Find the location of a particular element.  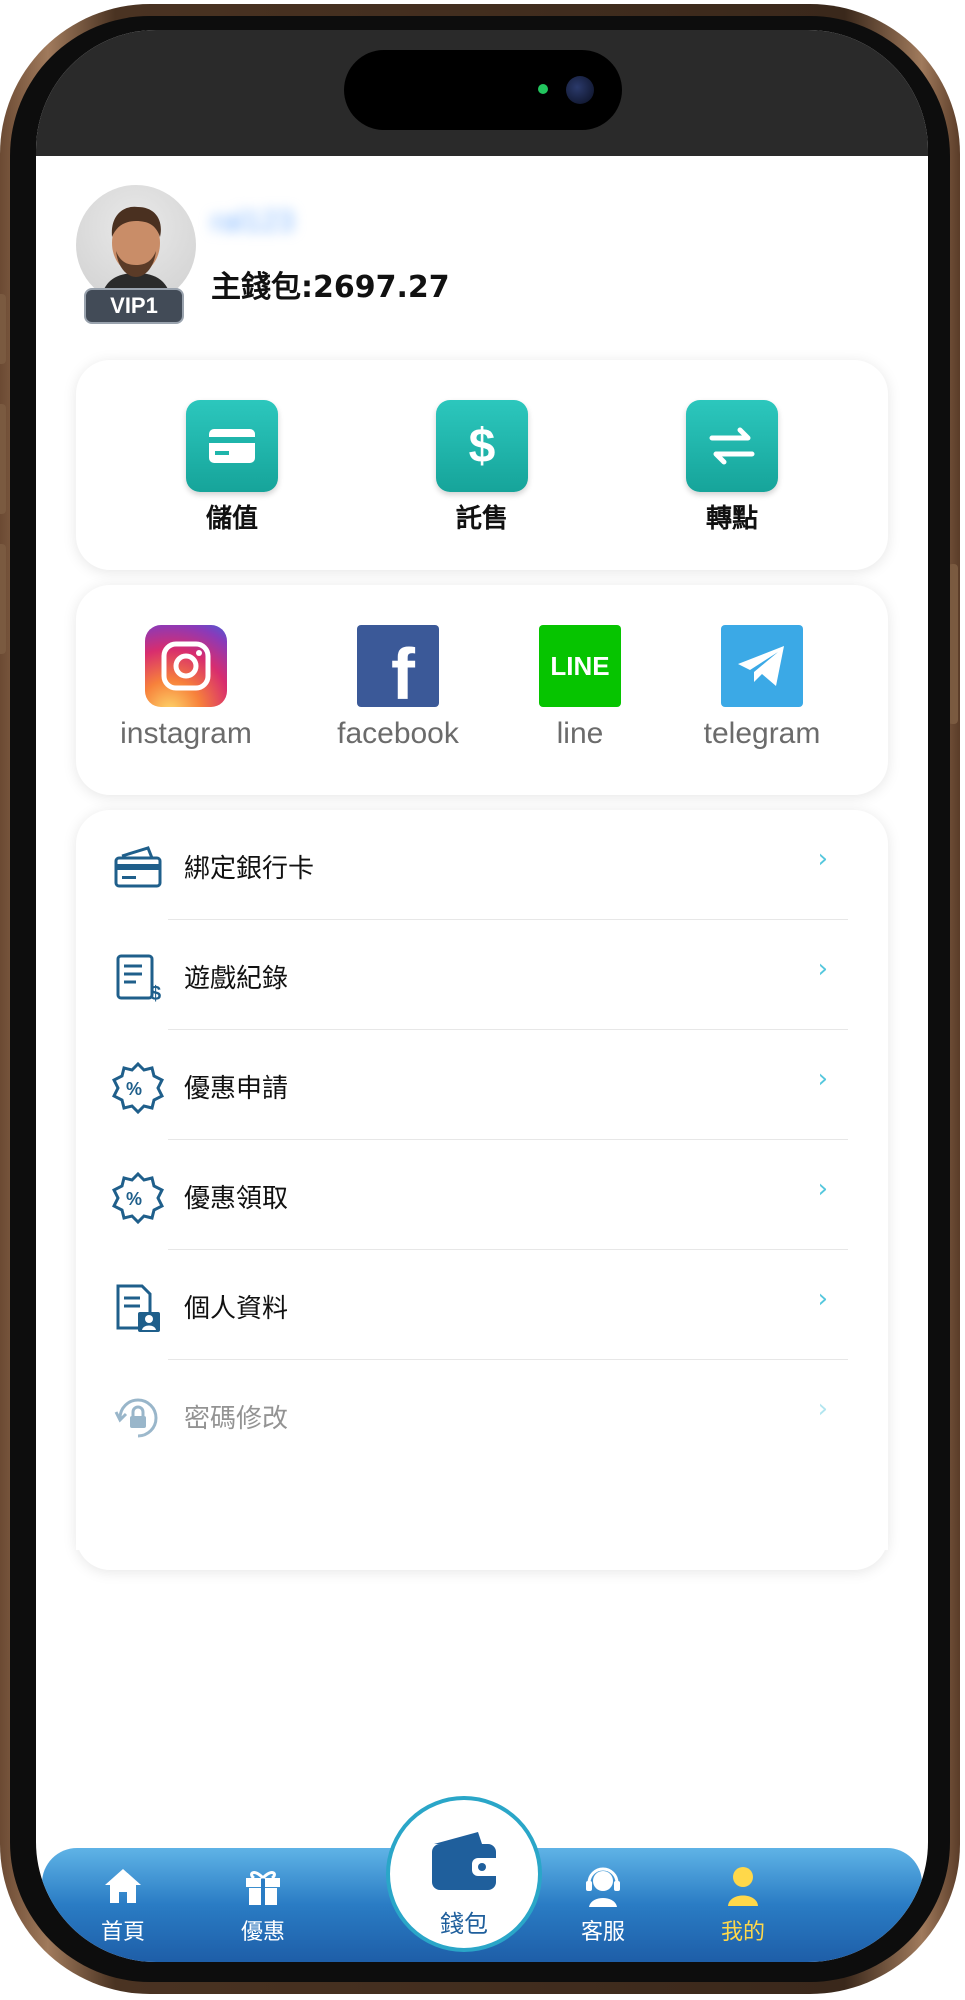

menu-label: 優惠申請 is located at coordinates (236, 1089).